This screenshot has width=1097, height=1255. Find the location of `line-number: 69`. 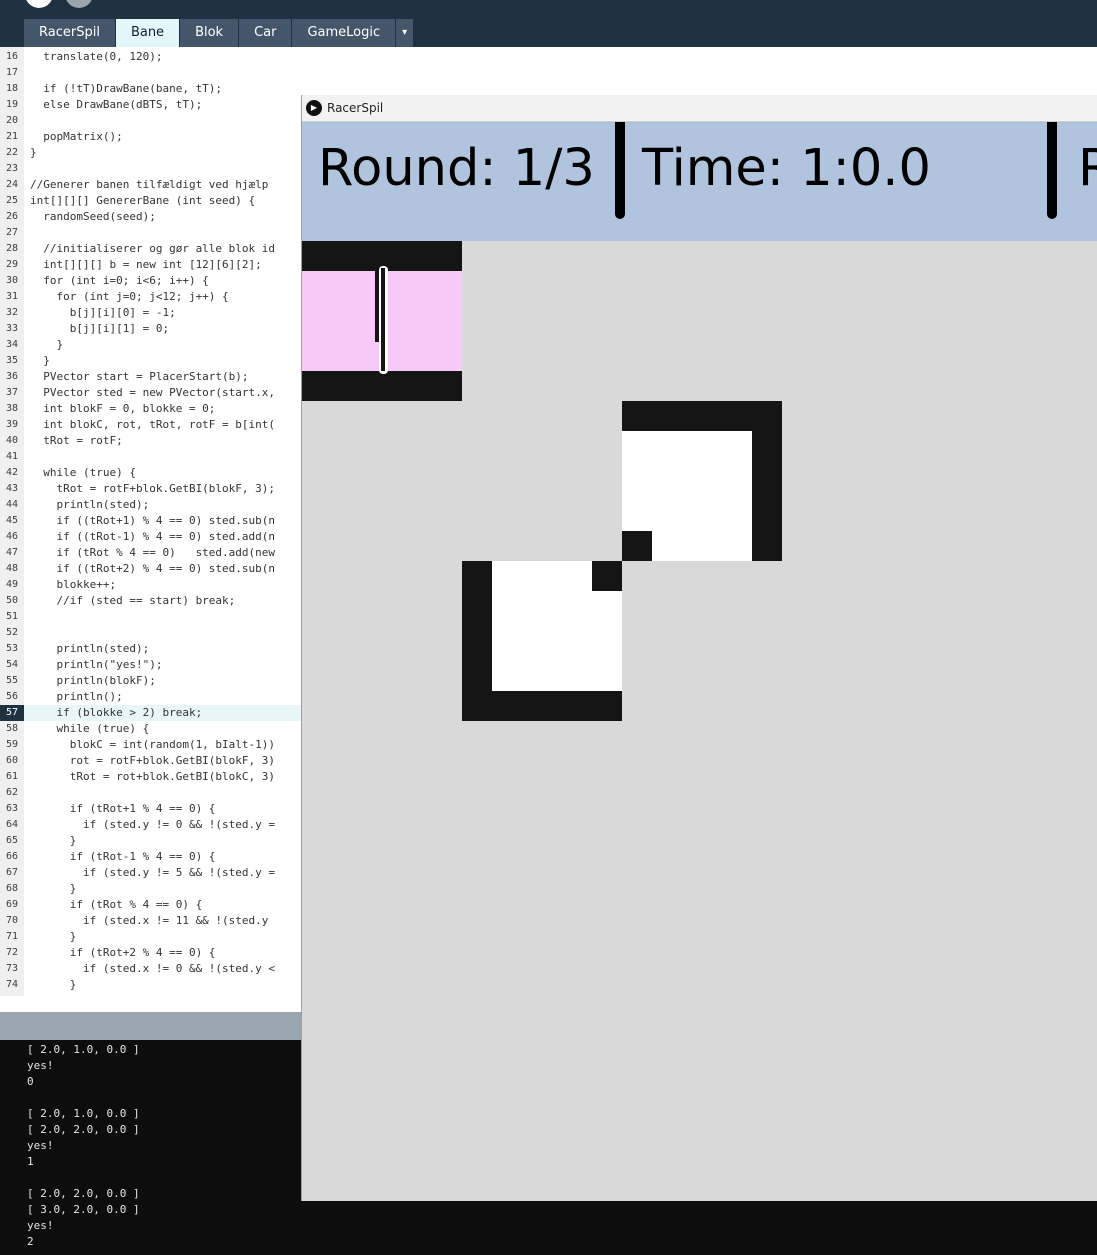

line-number: 69 is located at coordinates (12, 904).